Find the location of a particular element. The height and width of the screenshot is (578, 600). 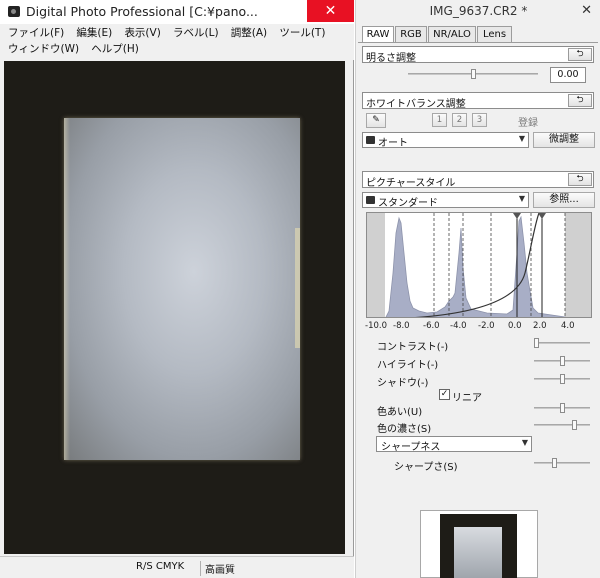

tool-palette-title: IMG_9637.CR2 * is located at coordinates (478, 11).